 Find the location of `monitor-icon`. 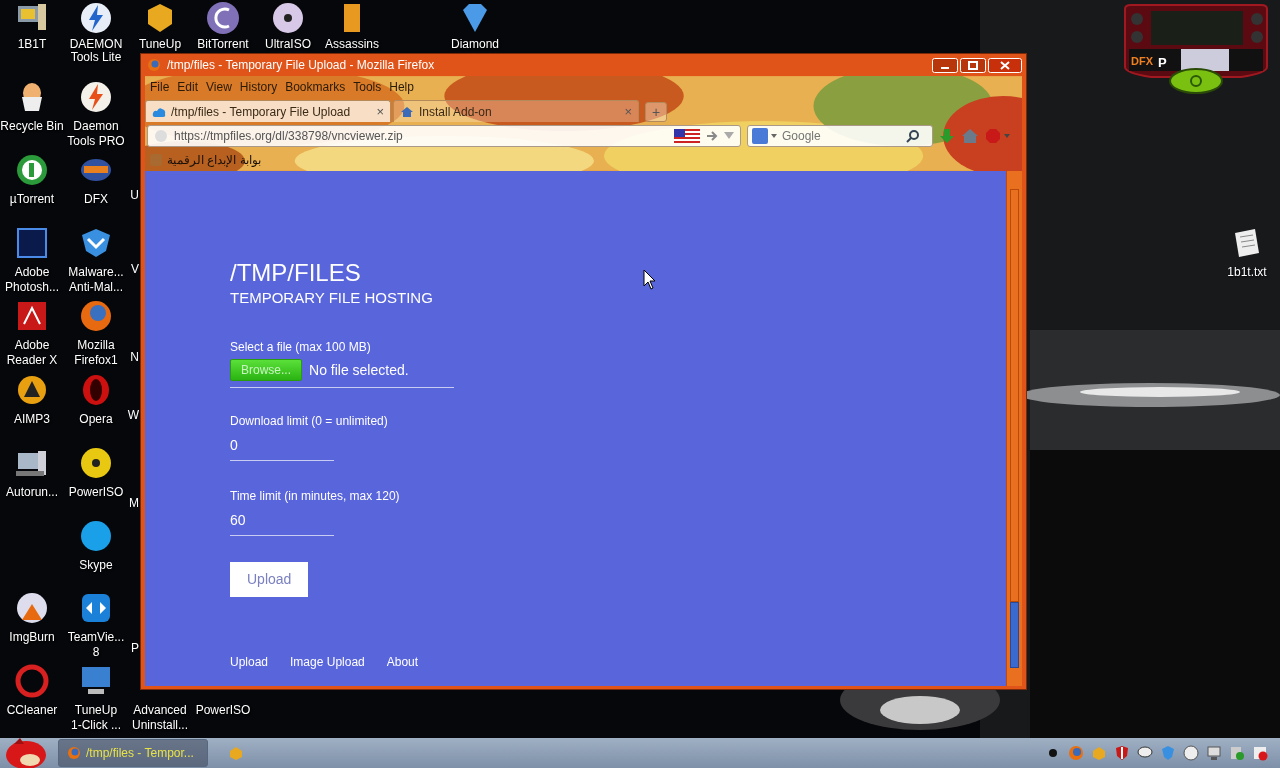

monitor-icon is located at coordinates (1214, 753).